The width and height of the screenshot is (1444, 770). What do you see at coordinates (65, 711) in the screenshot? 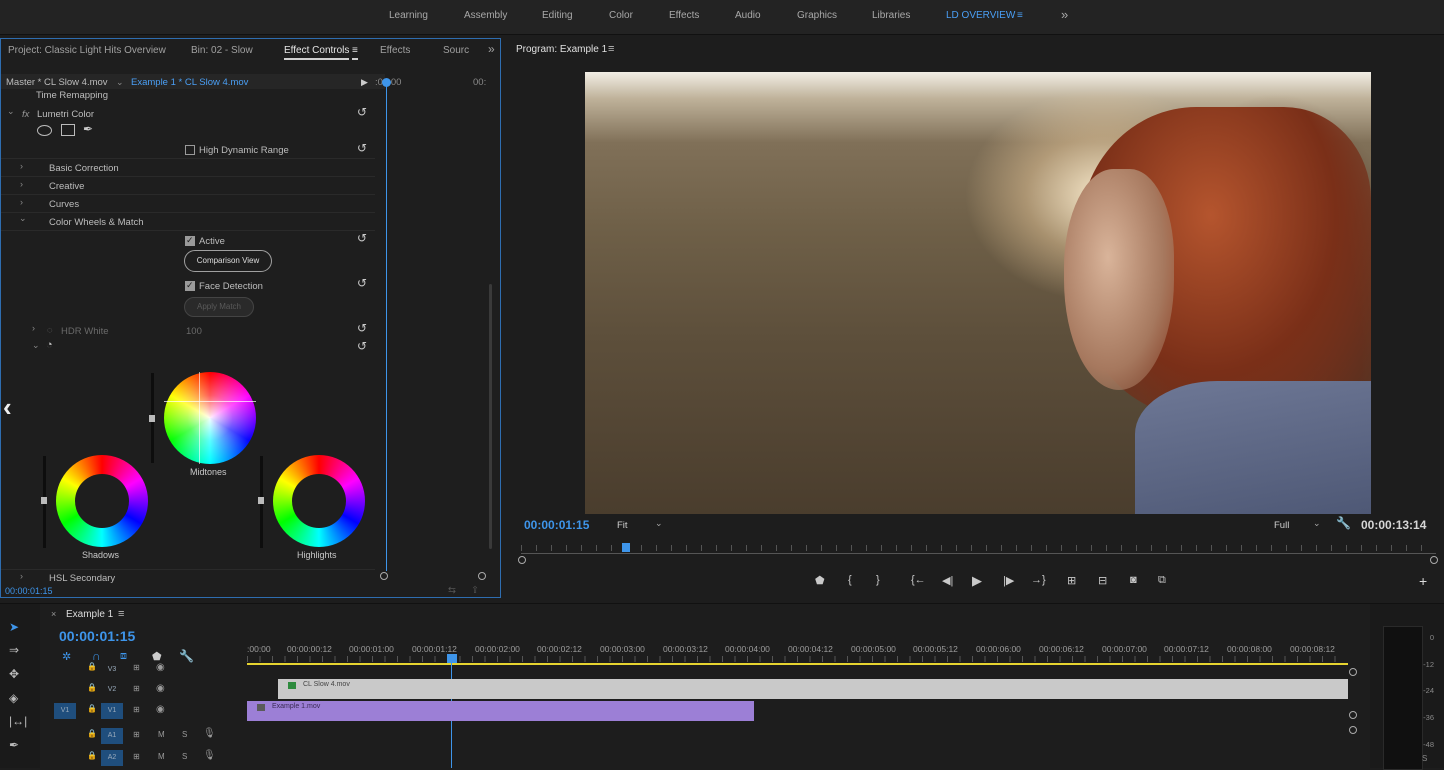
I see `source-patch-v1: V1` at bounding box center [65, 711].